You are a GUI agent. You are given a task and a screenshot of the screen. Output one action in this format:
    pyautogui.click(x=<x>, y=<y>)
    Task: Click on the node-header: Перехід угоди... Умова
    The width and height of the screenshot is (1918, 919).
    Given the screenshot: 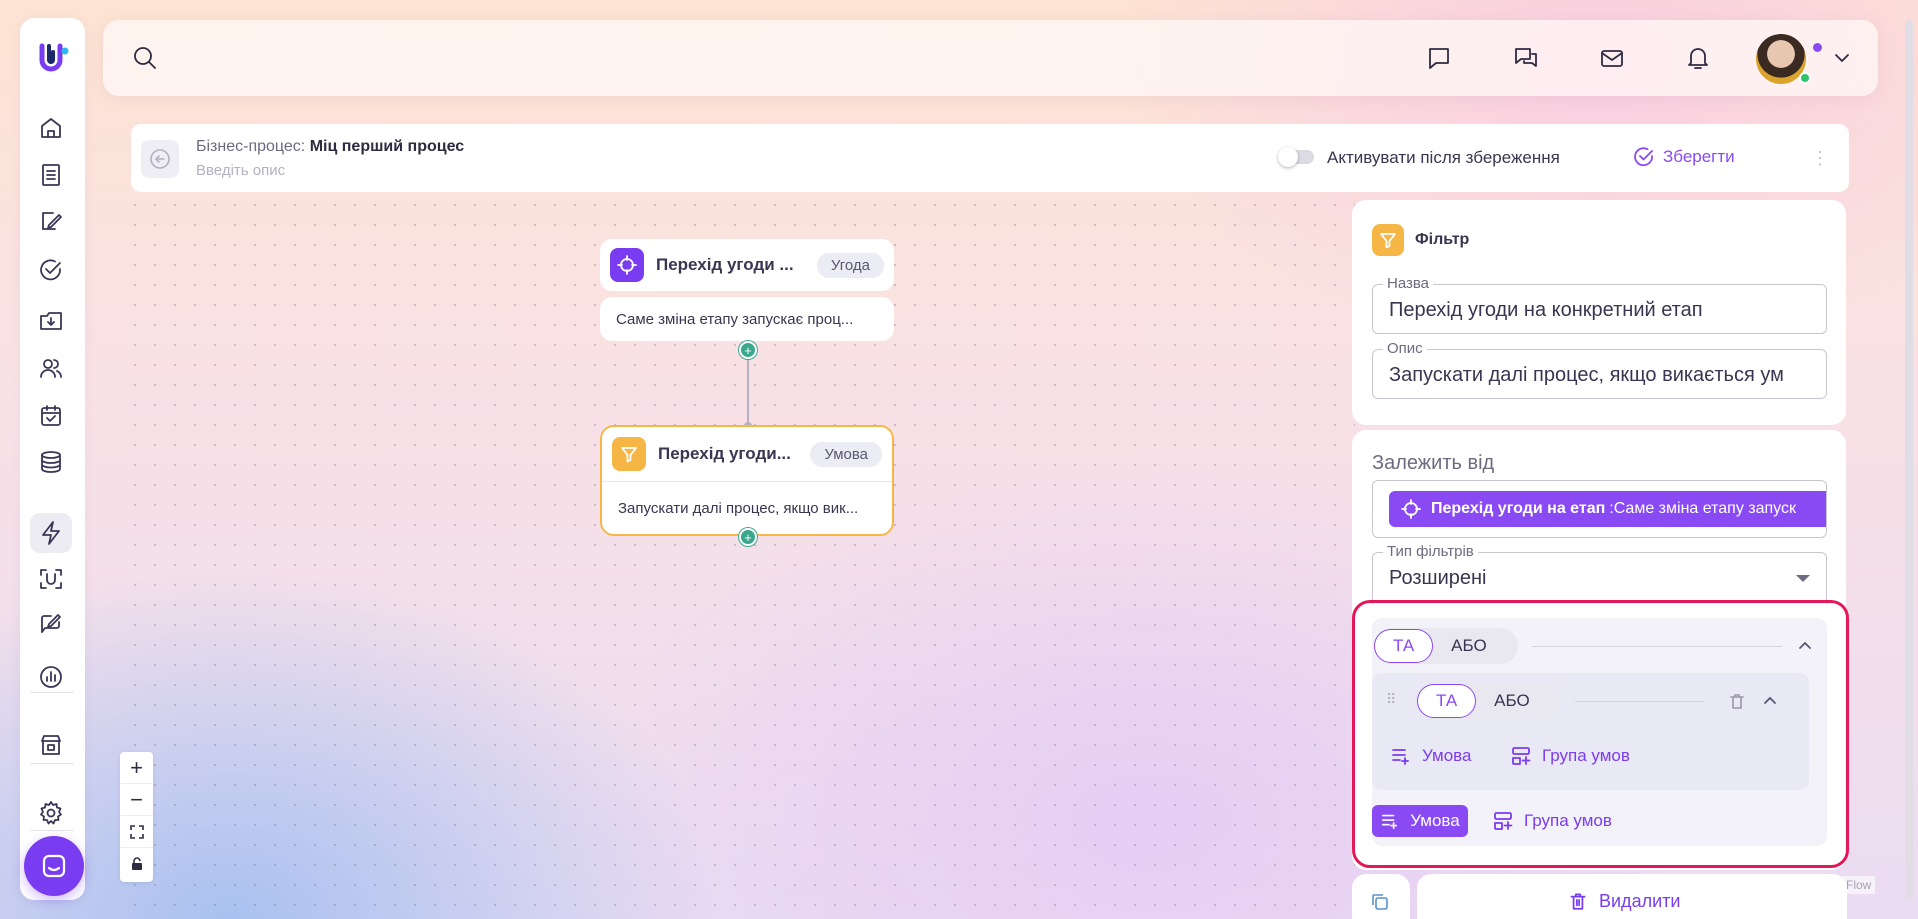 What is the action you would take?
    pyautogui.click(x=747, y=454)
    